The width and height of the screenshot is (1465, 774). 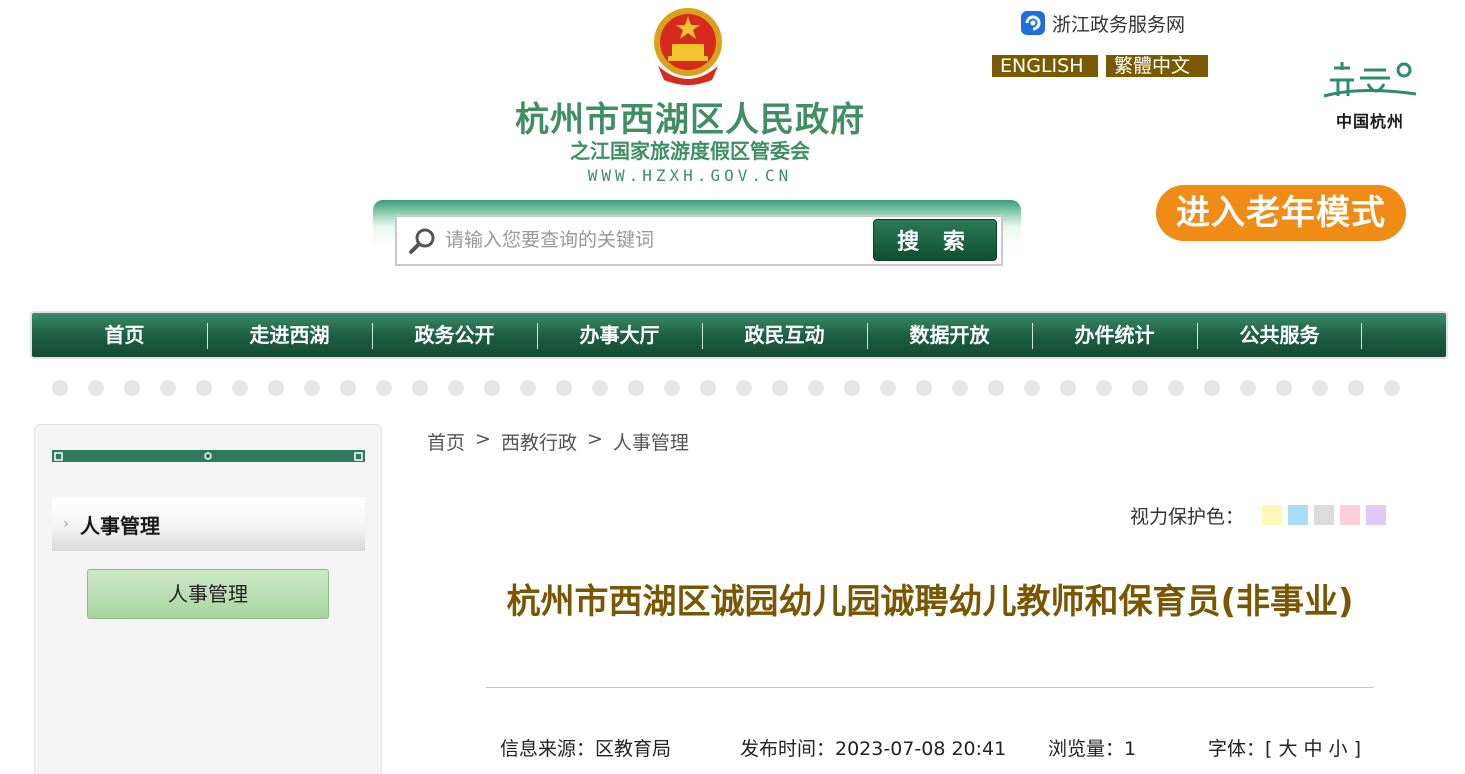 What do you see at coordinates (690, 120) in the screenshot?
I see `site-title: 杭州市西湖区人民政府` at bounding box center [690, 120].